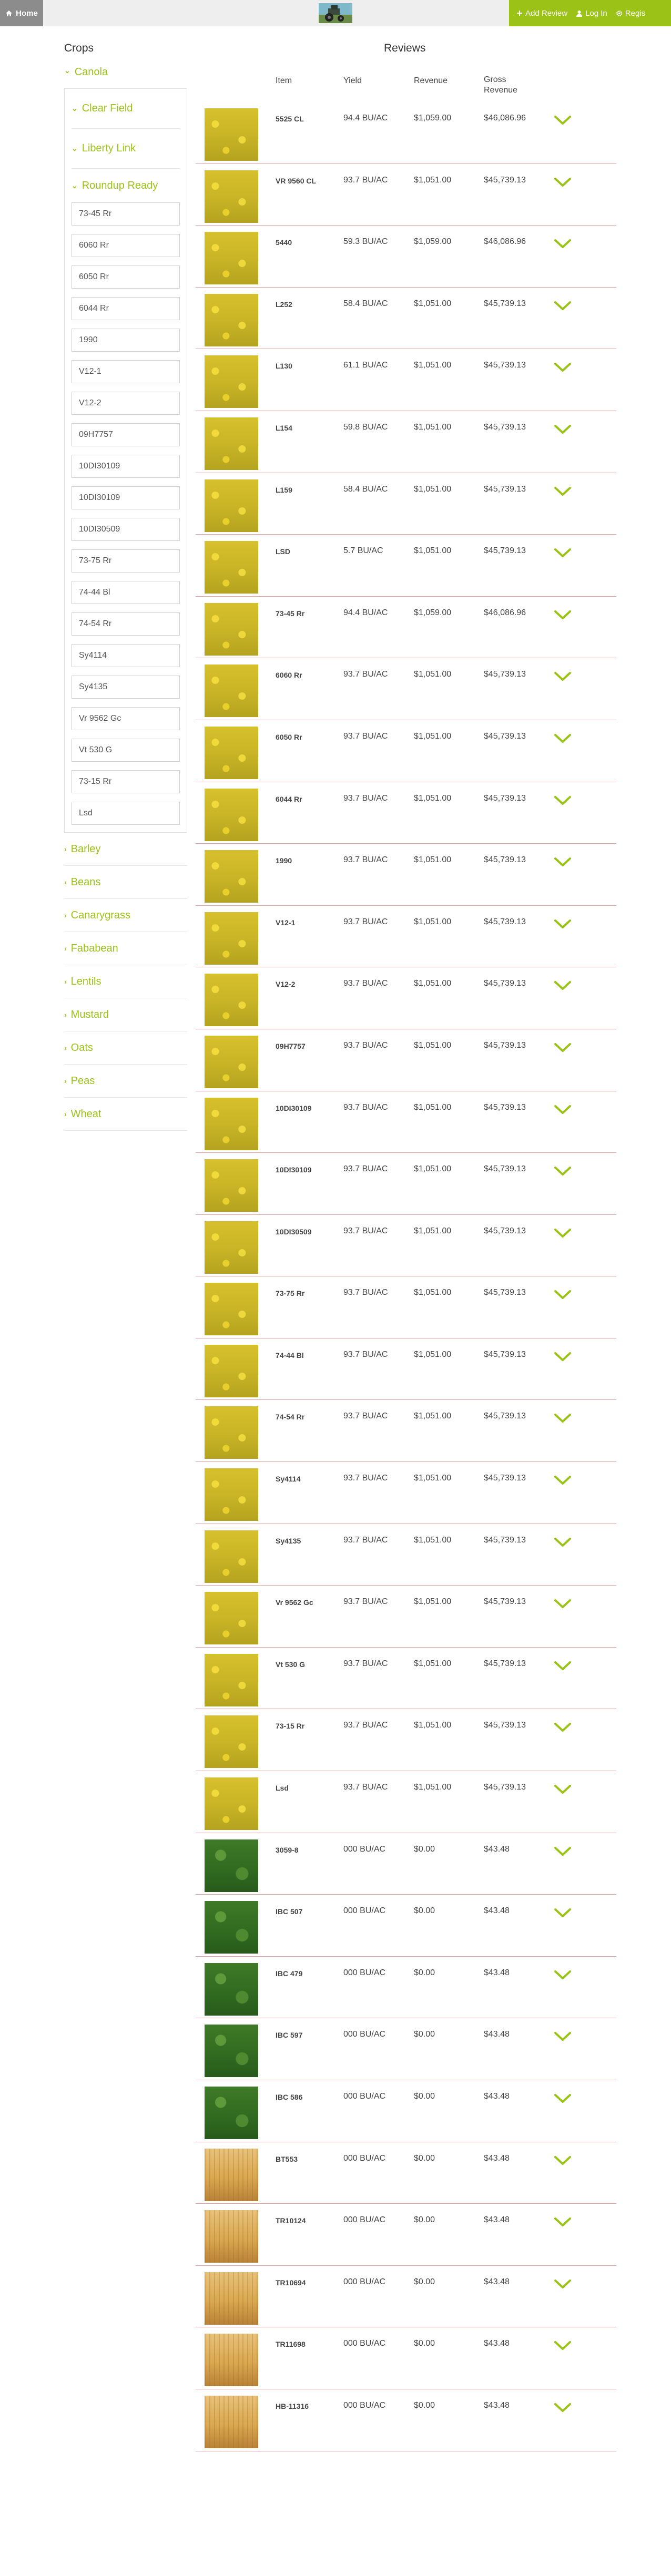 This screenshot has height=2576, width=671. Describe the element at coordinates (284, 366) in the screenshot. I see `review-item-name: L130` at that location.